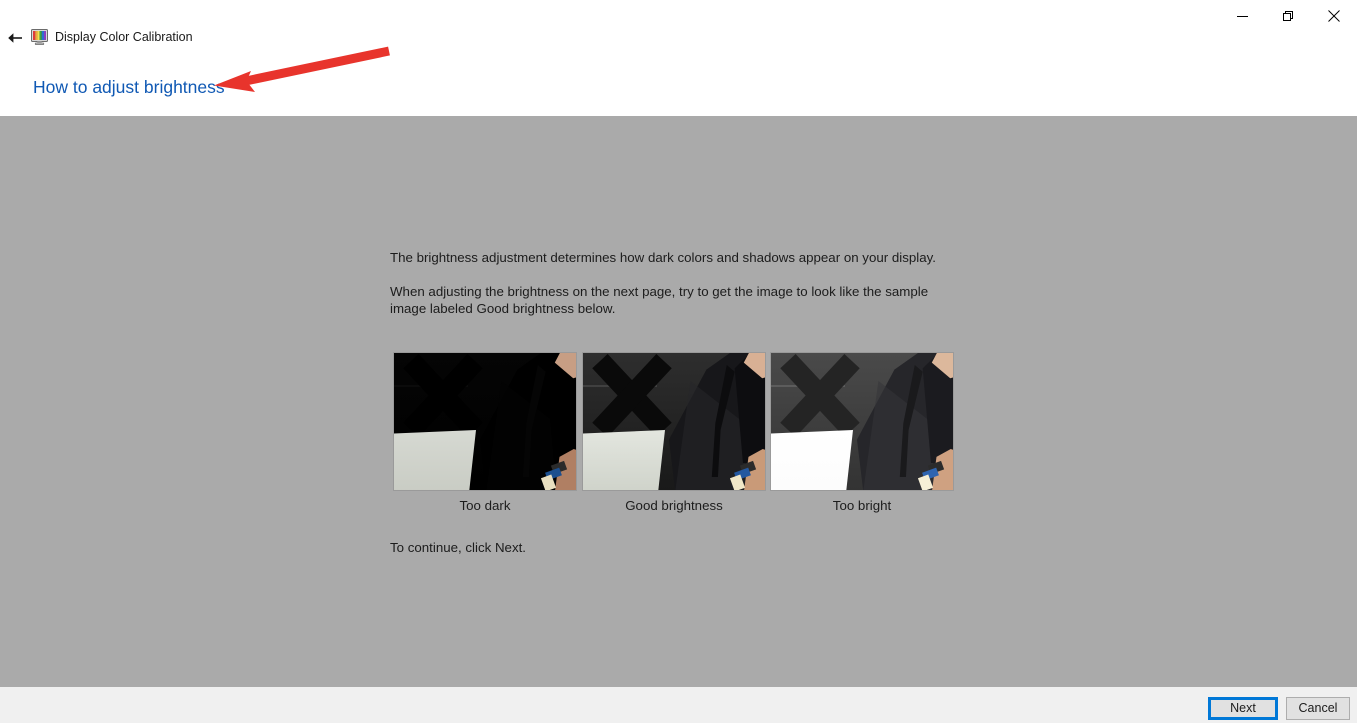 The image size is (1357, 723). I want to click on continue-paragraph: To continue, click Next., so click(458, 547).